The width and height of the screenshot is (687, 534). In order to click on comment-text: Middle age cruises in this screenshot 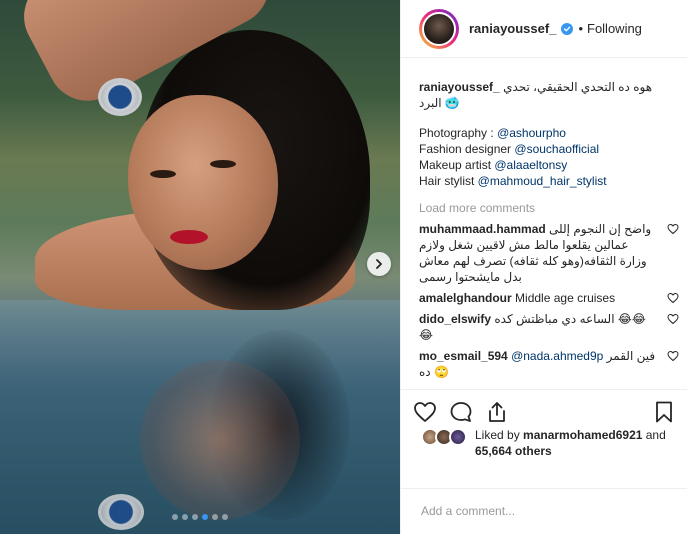, I will do `click(565, 298)`.